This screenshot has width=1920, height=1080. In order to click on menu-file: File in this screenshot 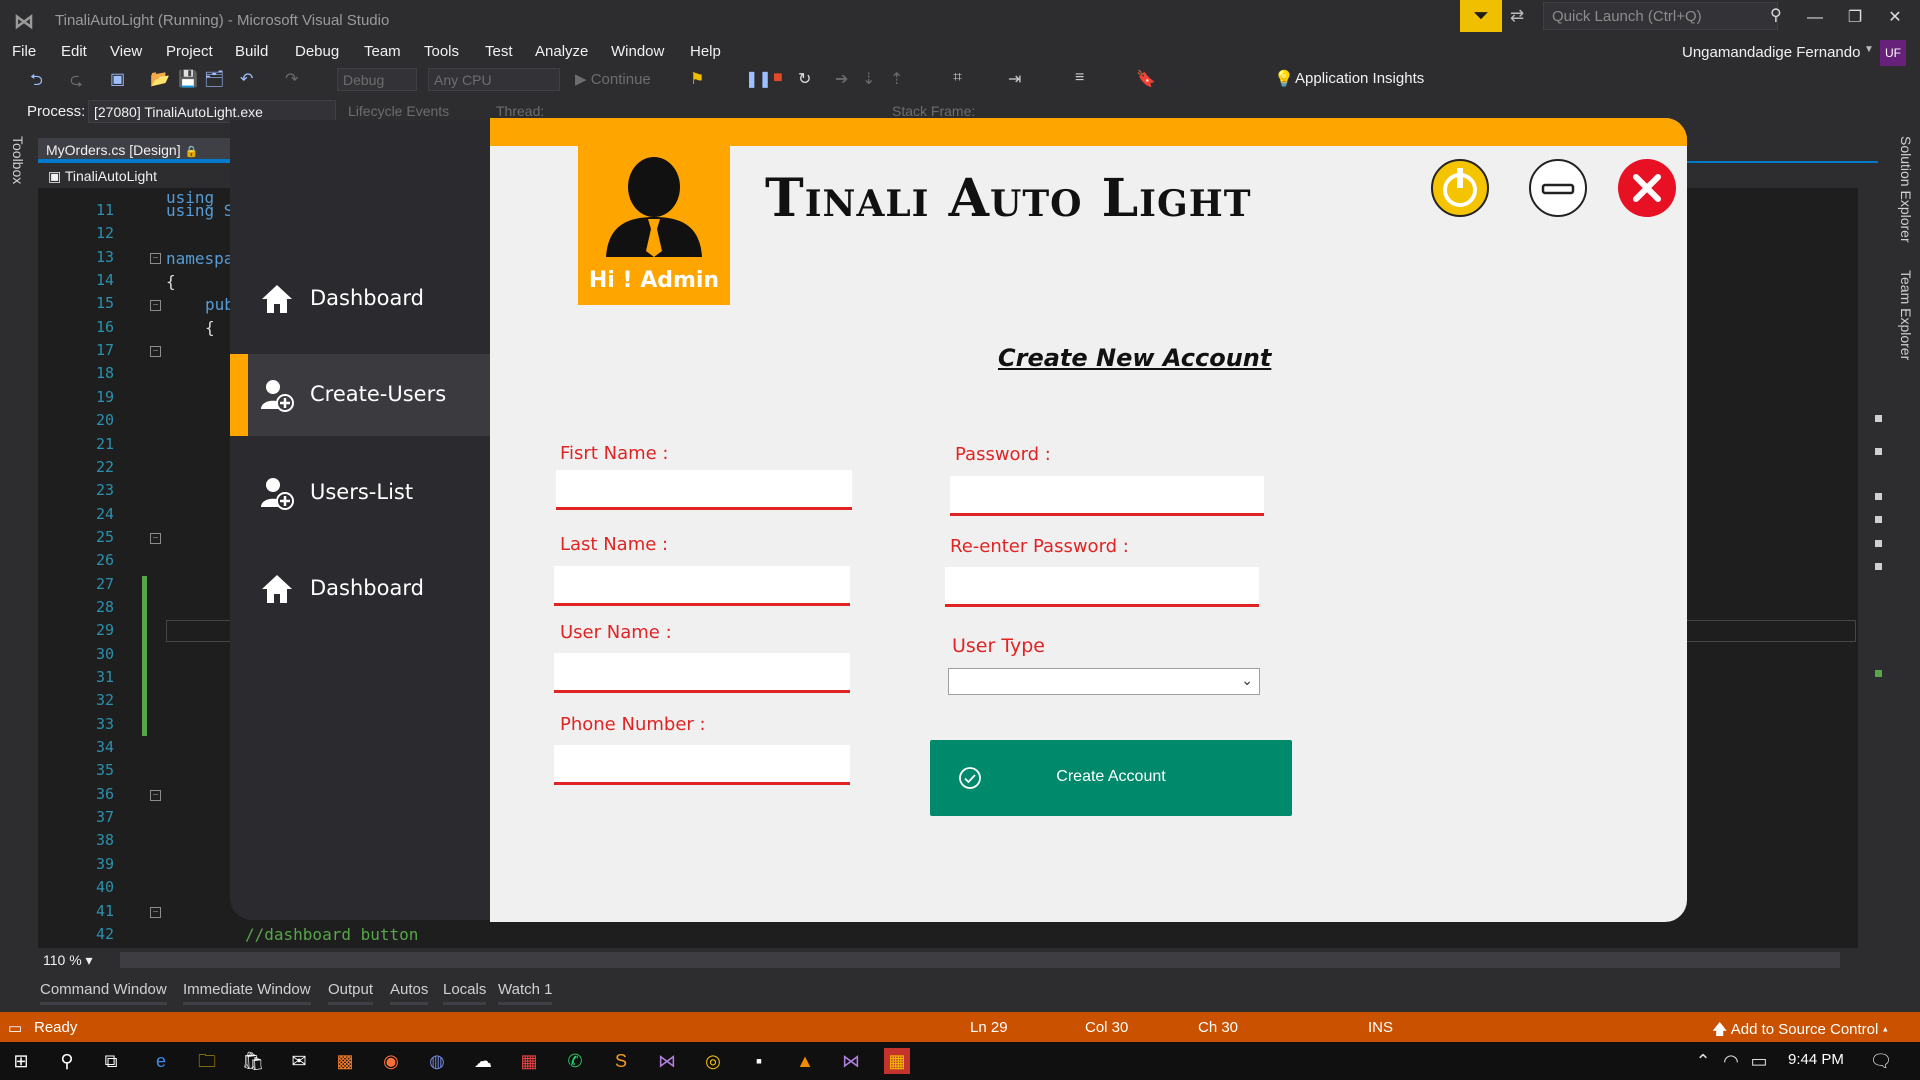, I will do `click(24, 51)`.